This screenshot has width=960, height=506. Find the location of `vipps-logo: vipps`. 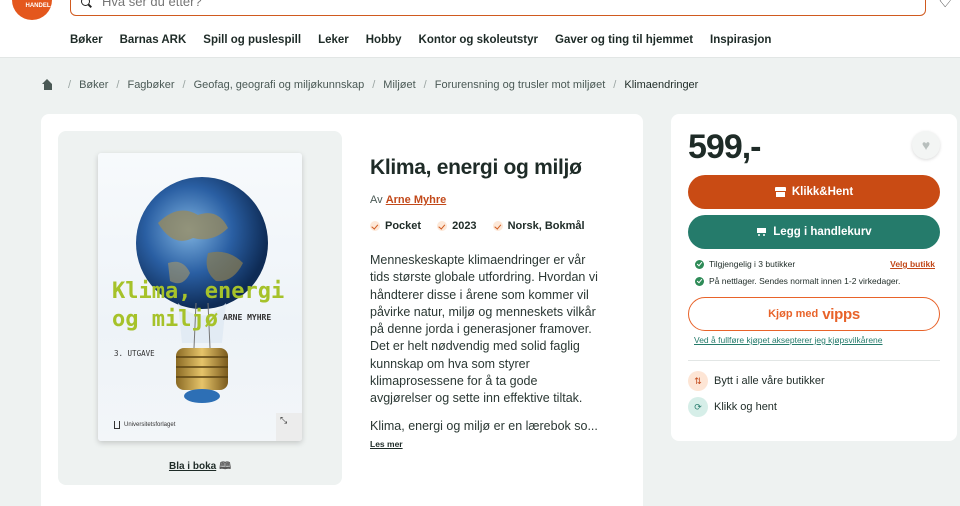

vipps-logo: vipps is located at coordinates (841, 314).